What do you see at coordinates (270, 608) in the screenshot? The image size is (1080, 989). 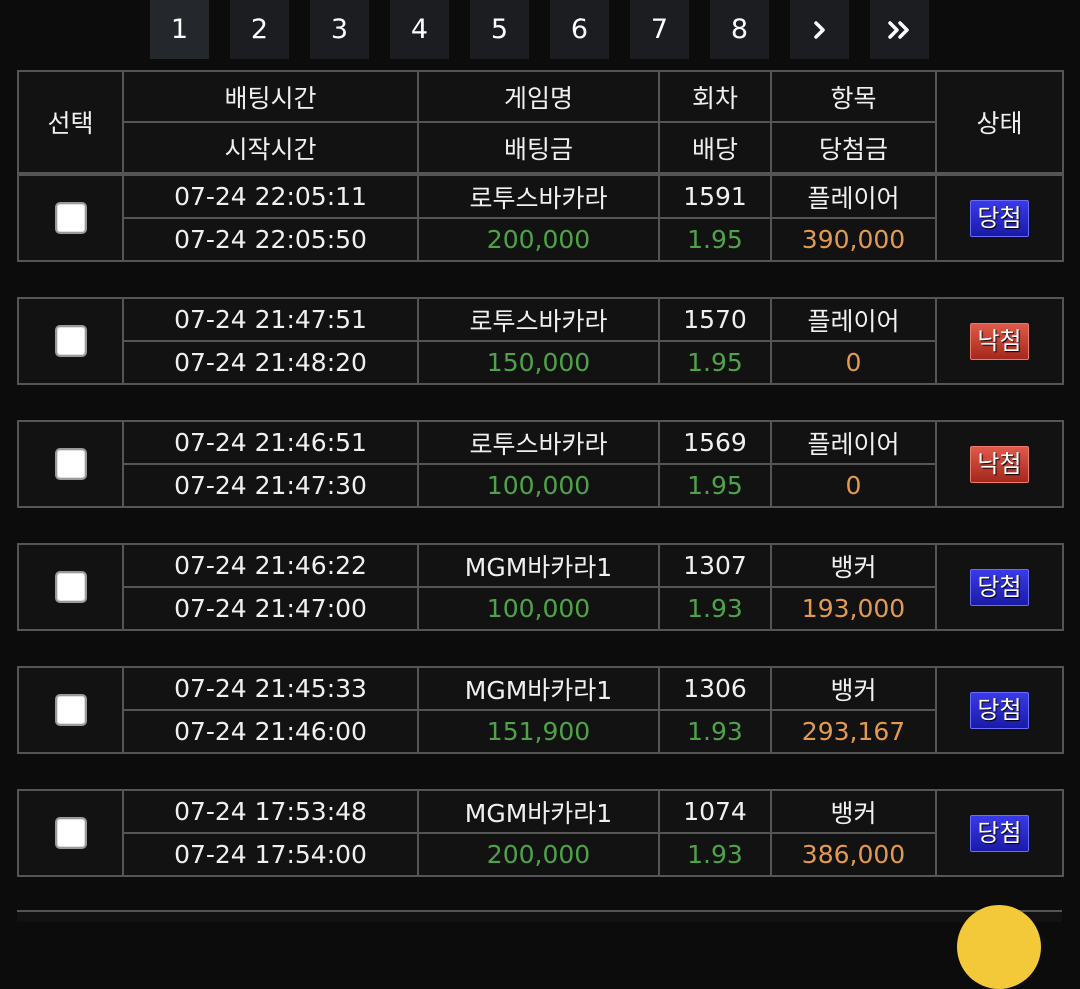 I see `start-time: 07-24 21:47:00` at bounding box center [270, 608].